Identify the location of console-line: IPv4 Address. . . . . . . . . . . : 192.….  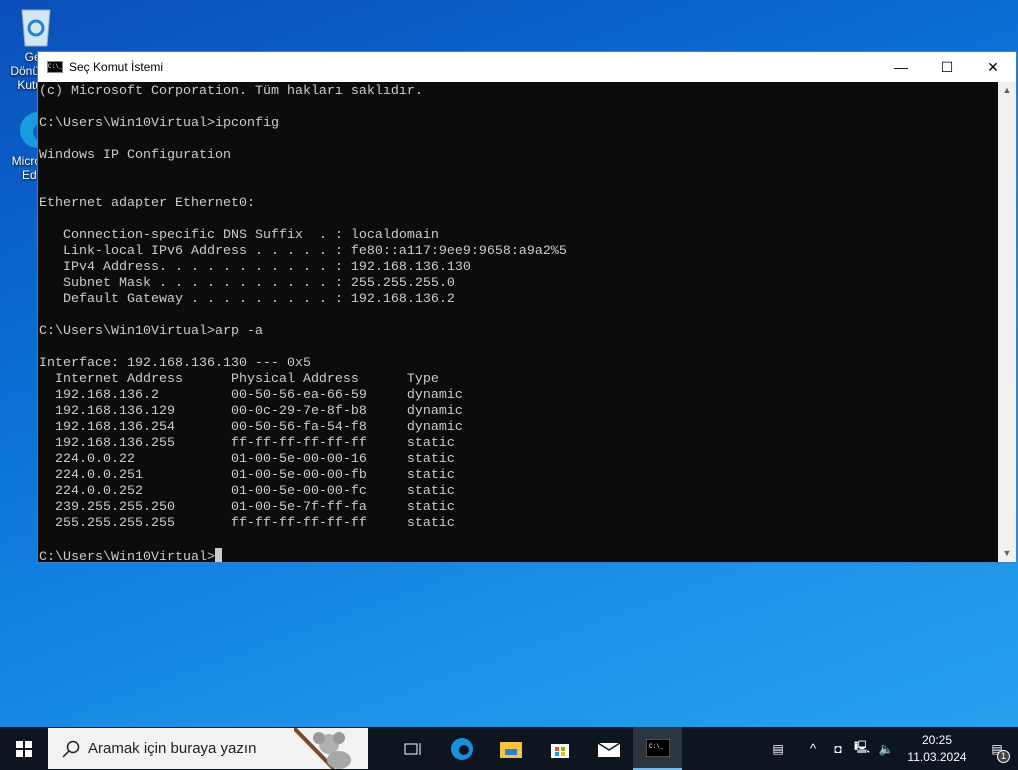
(255, 267).